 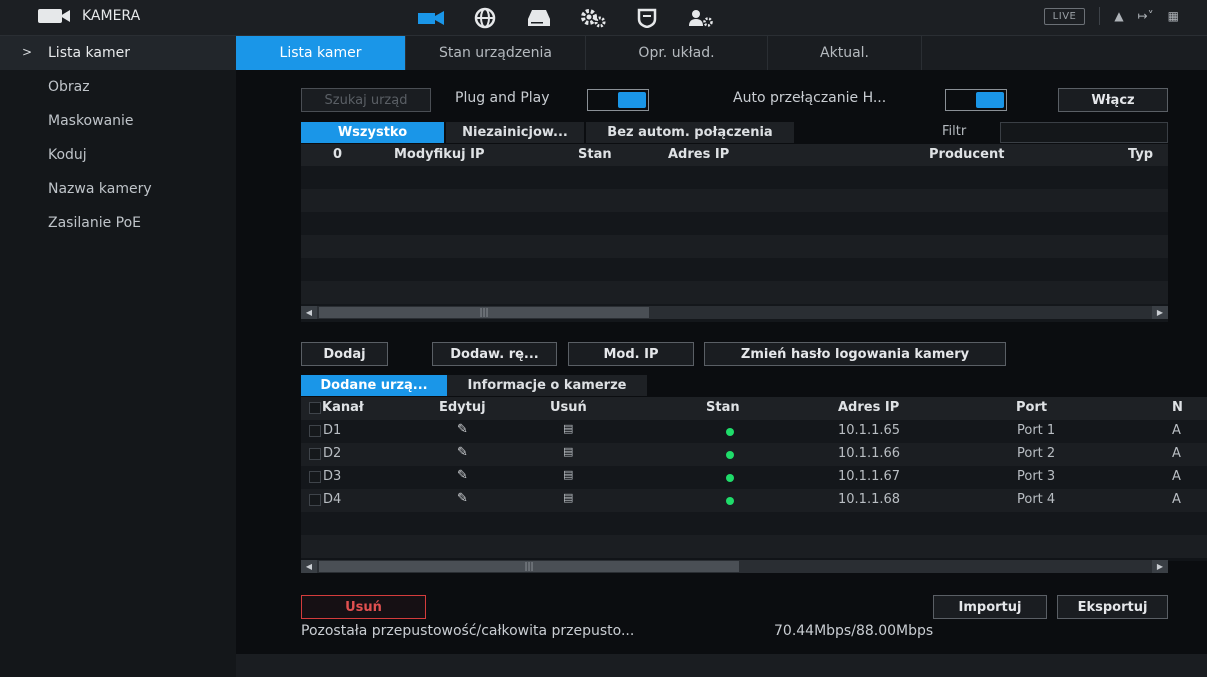 What do you see at coordinates (462, 407) in the screenshot?
I see `column-header-edit: Edytuj` at bounding box center [462, 407].